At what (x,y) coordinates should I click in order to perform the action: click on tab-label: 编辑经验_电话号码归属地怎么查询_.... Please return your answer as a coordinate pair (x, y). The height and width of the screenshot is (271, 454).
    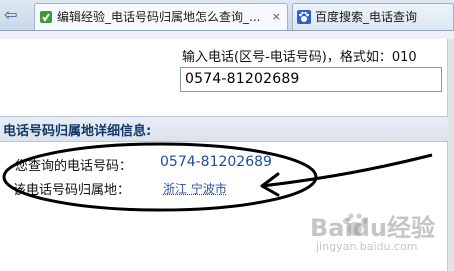
    Looking at the image, I should click on (159, 17).